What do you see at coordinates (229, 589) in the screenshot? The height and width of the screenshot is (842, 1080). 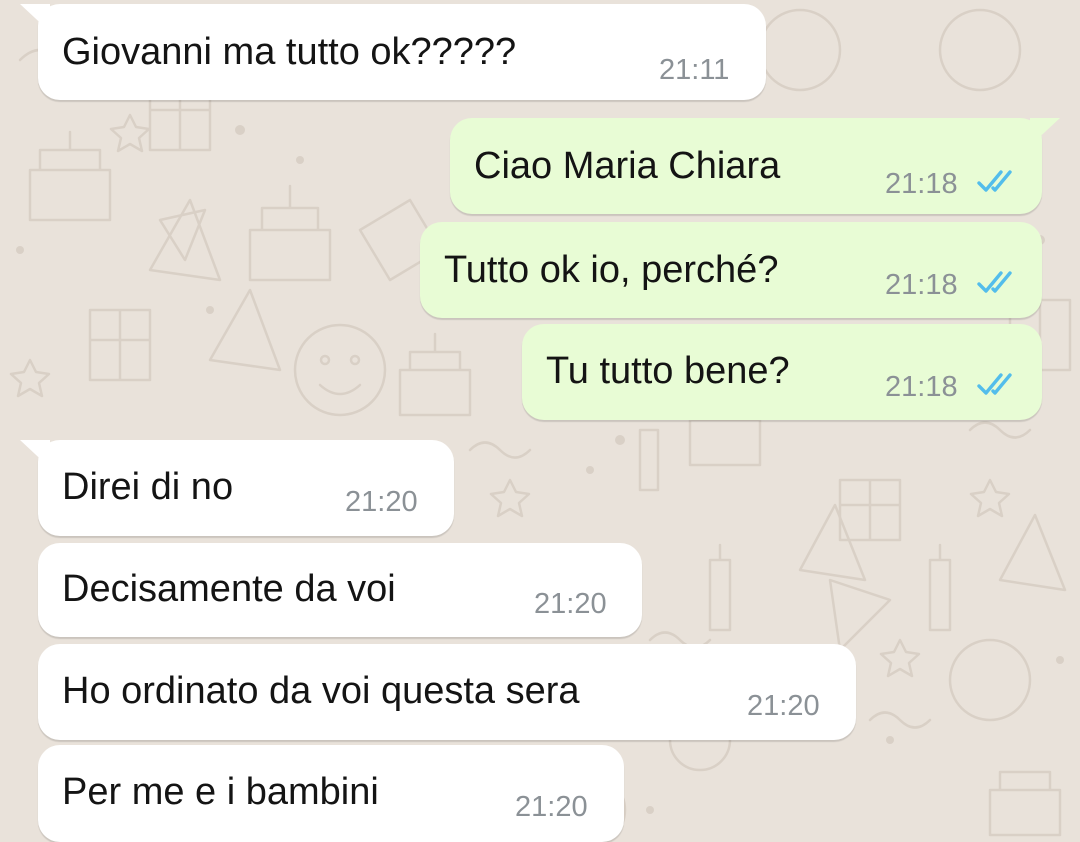 I see `message-text: Decisamente da voi` at bounding box center [229, 589].